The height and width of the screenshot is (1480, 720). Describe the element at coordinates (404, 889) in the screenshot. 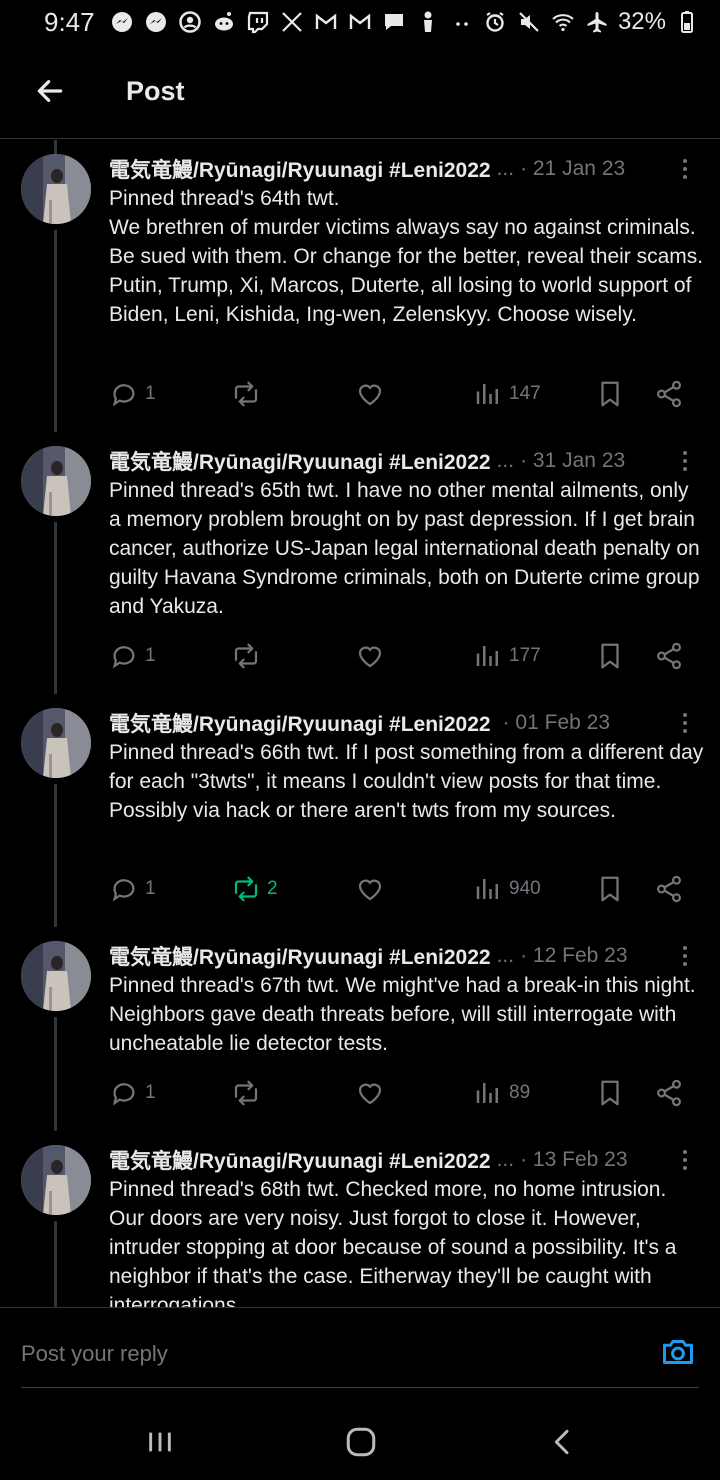

I see `tweet-actions: 1 2 940` at that location.